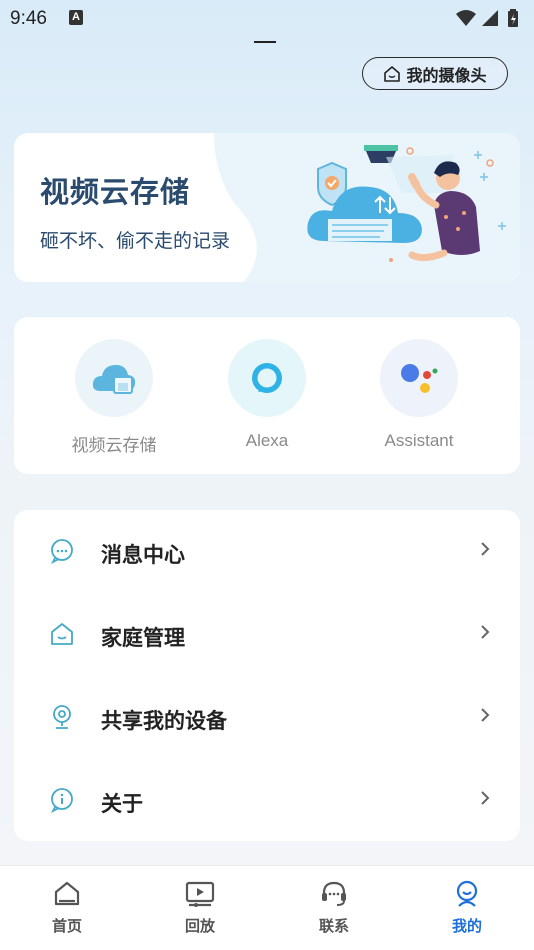 The image size is (534, 950). What do you see at coordinates (143, 638) in the screenshot?
I see `menu-label: 家庭管理` at bounding box center [143, 638].